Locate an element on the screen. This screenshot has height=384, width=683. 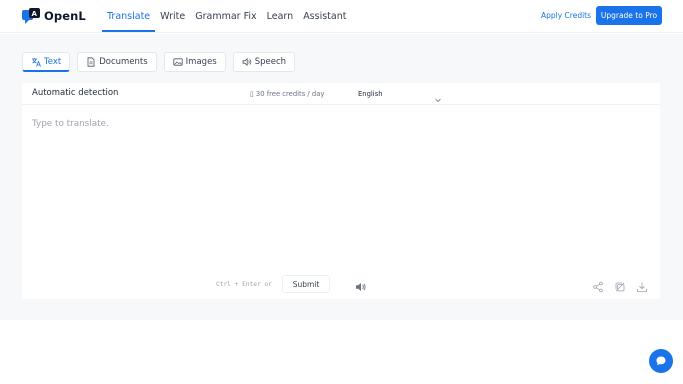
keyboard-shortcut-hint: Ctrl + Enter or is located at coordinates (244, 284).